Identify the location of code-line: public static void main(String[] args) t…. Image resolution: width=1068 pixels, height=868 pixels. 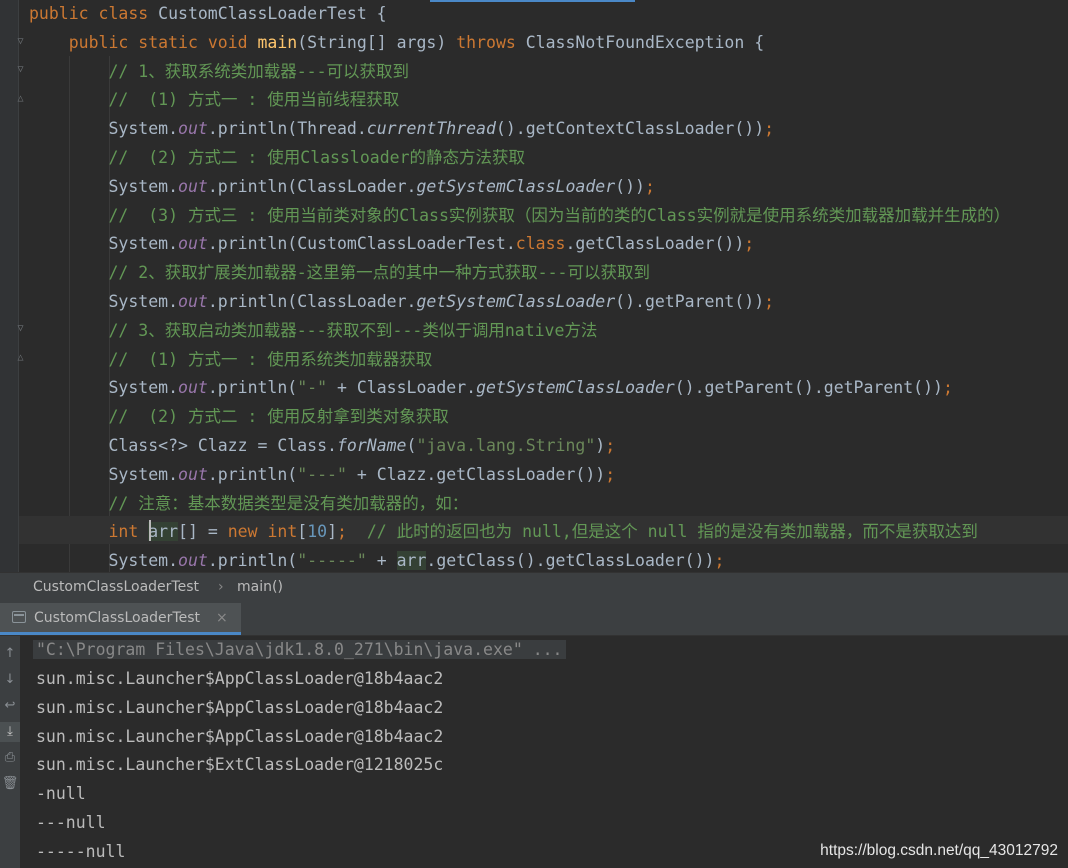
(396, 43).